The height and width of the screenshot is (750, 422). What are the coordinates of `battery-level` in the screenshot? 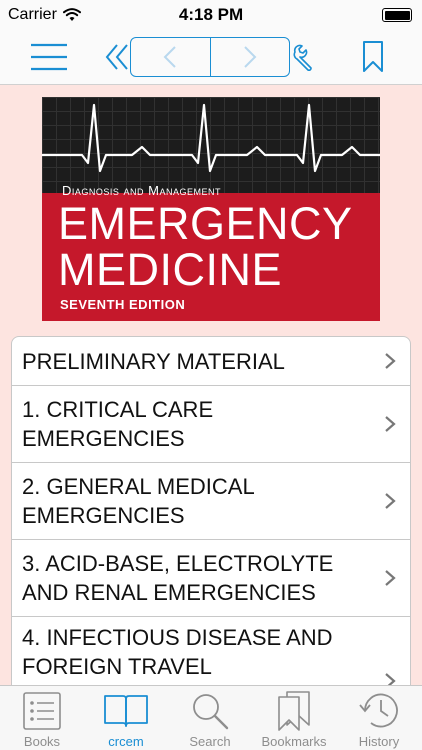 It's located at (397, 15).